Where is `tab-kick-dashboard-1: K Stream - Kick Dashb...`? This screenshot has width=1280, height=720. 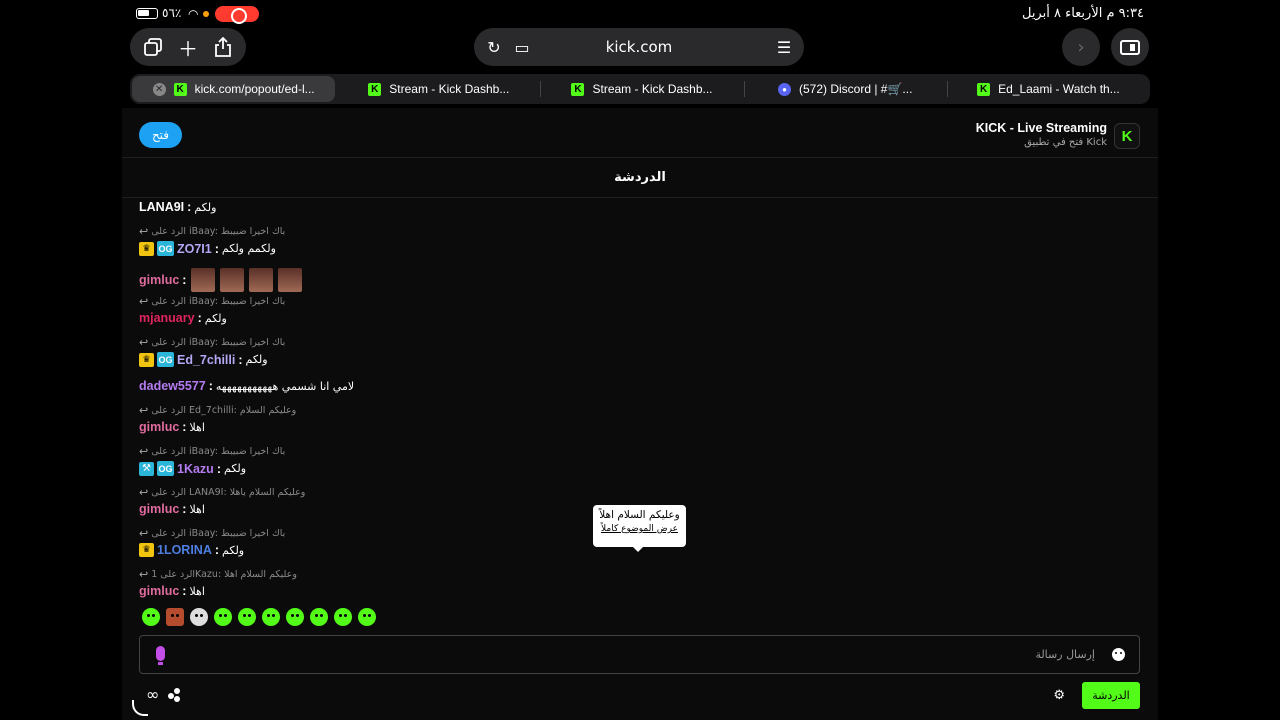 tab-kick-dashboard-1: K Stream - Kick Dashb... is located at coordinates (438, 89).